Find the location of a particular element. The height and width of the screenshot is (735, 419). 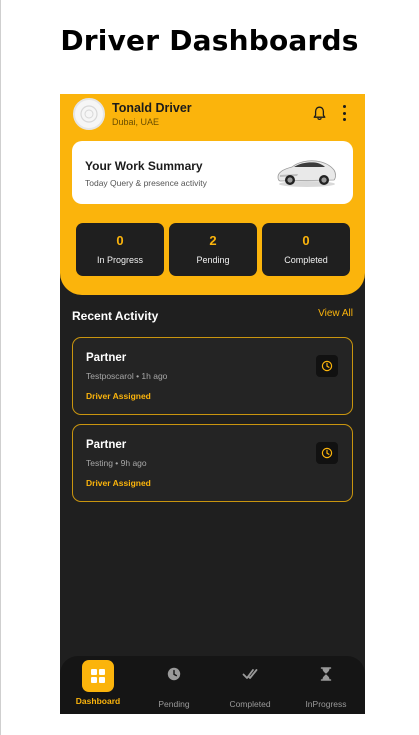

activity-card: Partner Testing • 9h ago Driver Assigned is located at coordinates (212, 463).